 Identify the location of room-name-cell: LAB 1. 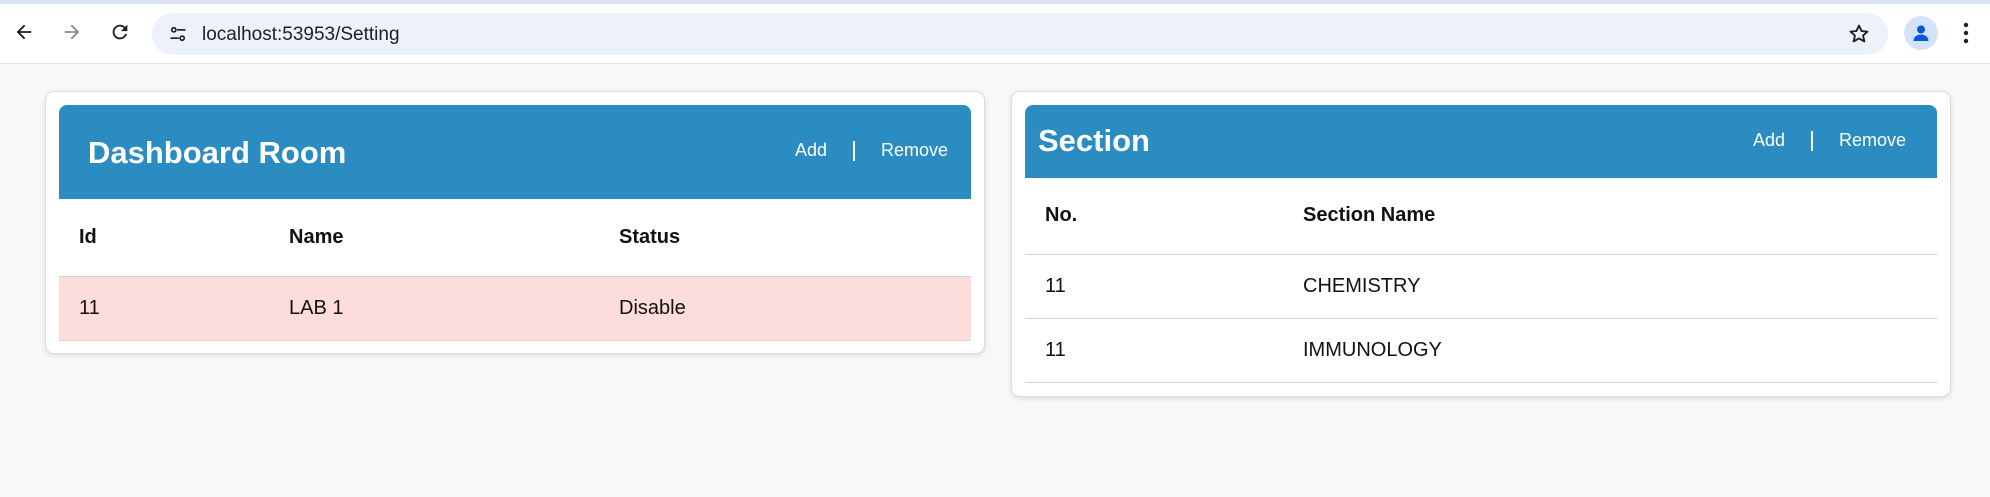
(434, 308).